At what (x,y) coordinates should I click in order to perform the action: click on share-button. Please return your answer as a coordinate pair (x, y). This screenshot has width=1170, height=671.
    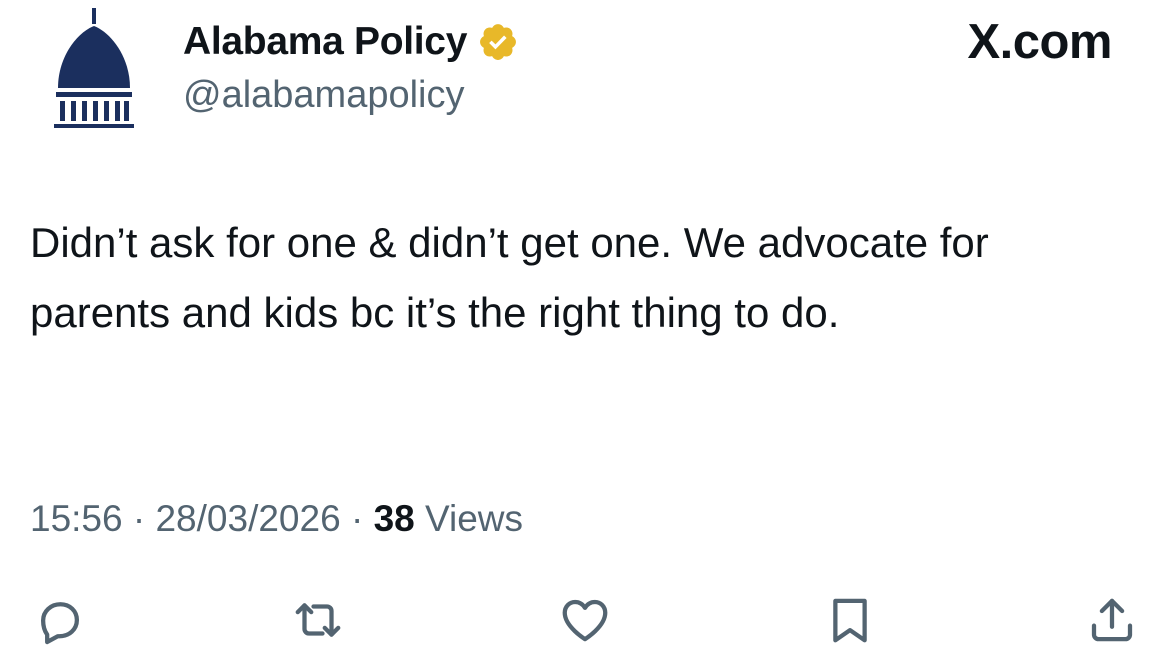
    Looking at the image, I should click on (1112, 620).